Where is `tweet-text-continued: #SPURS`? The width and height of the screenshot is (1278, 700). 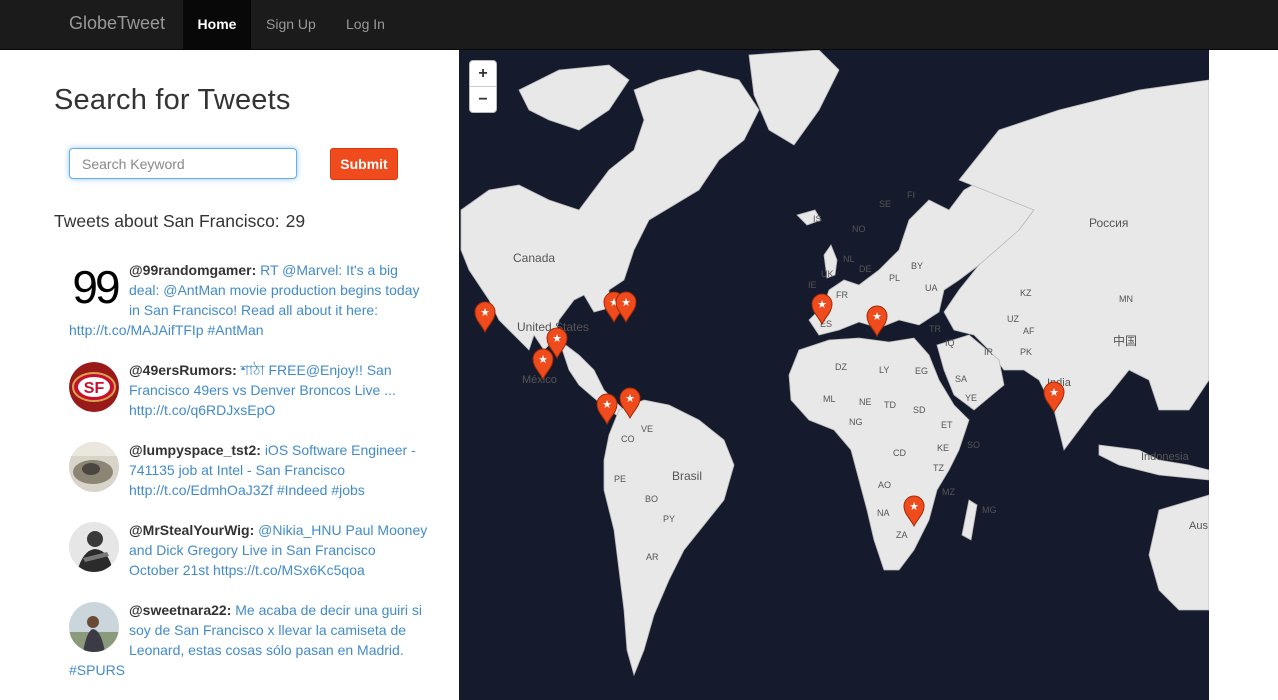
tweet-text-continued: #SPURS is located at coordinates (97, 670).